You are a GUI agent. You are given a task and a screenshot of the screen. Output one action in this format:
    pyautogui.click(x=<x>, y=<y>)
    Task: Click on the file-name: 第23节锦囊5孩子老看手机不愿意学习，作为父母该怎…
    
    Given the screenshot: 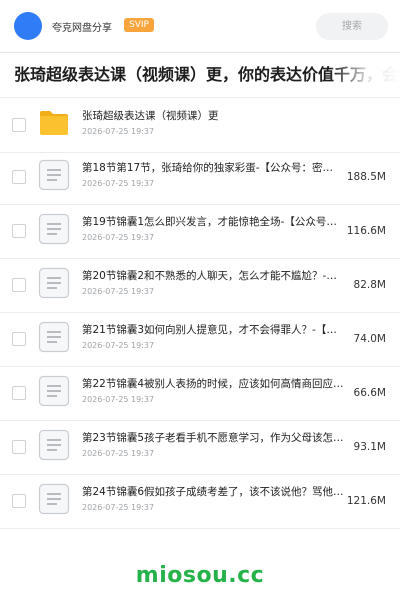 What is the action you would take?
    pyautogui.click(x=214, y=438)
    